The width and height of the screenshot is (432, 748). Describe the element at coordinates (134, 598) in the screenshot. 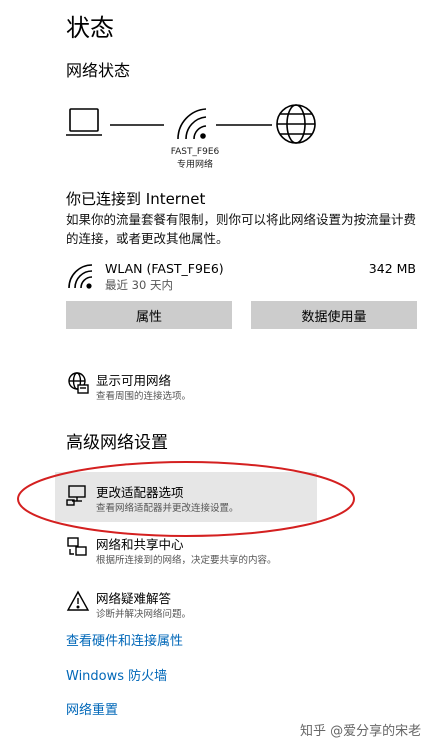

I see `troubleshooter-title: 网络疑难解答` at that location.